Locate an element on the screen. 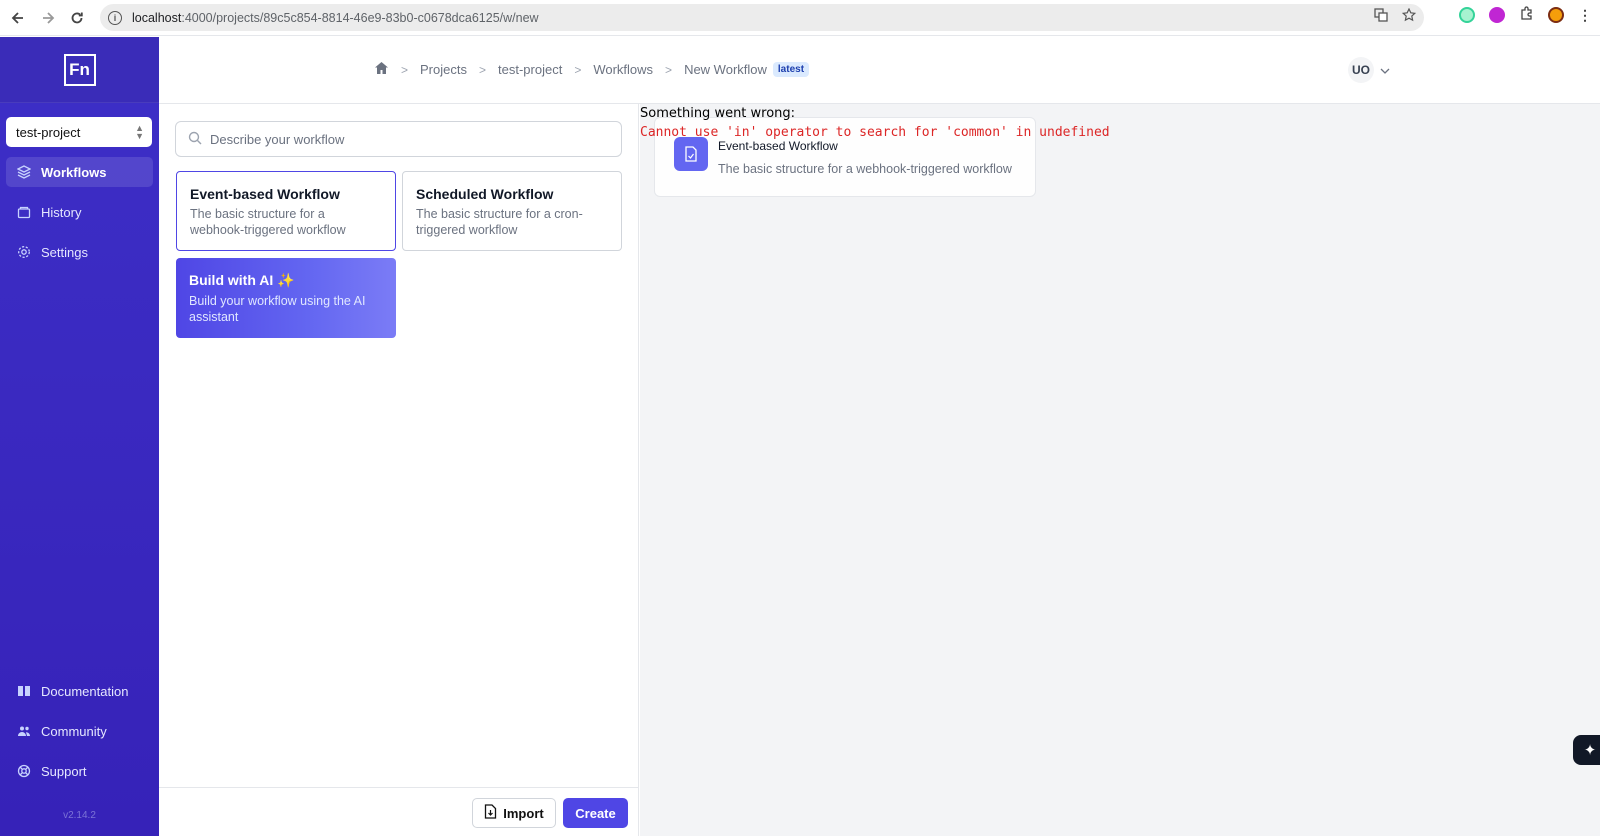 The height and width of the screenshot is (836, 1600). create-button: Create is located at coordinates (595, 813).